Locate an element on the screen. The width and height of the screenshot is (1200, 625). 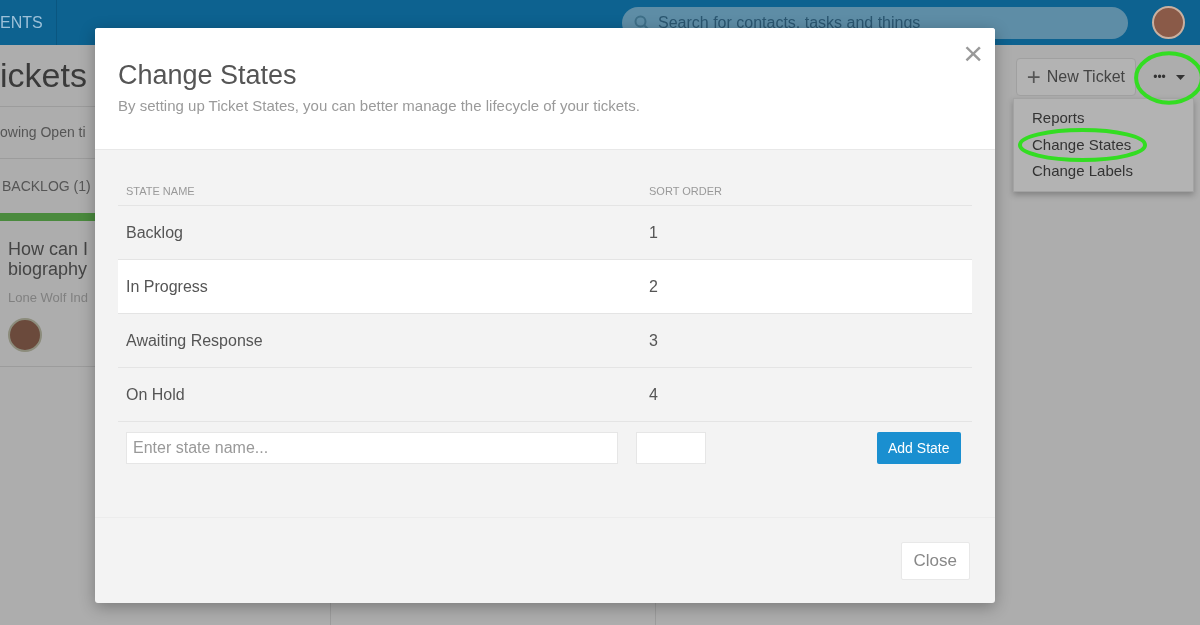
assignee-avatar is located at coordinates (25, 334).